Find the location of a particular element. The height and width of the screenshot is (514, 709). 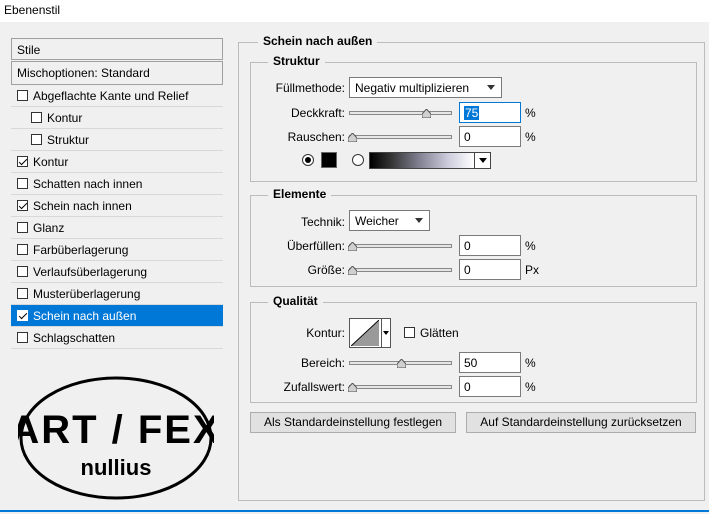

styles-item-blending-options: Mischoptionen: Standard is located at coordinates (117, 73).